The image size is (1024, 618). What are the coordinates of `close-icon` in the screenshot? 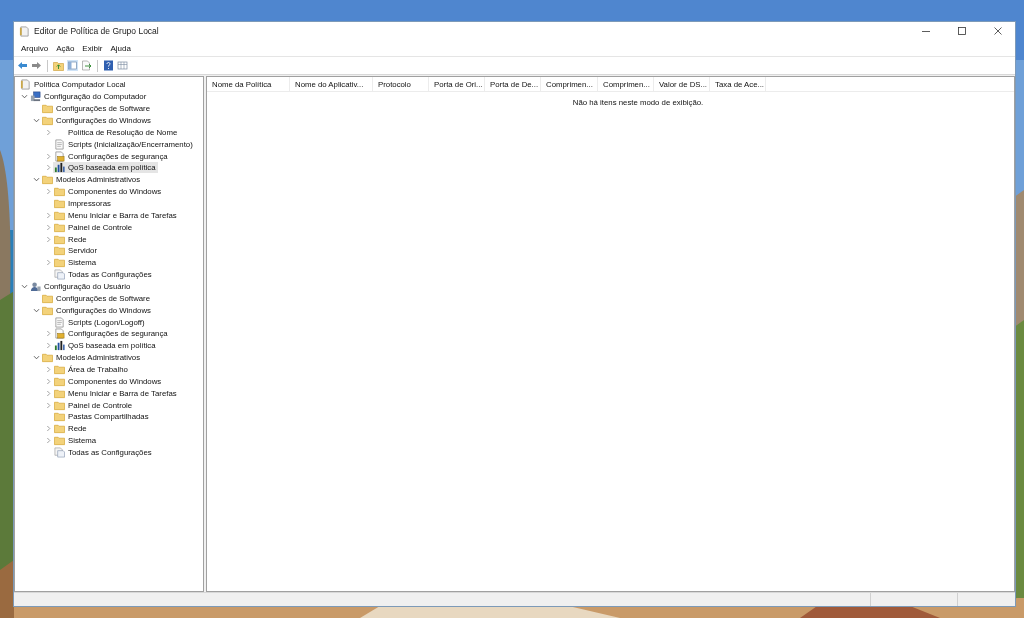 It's located at (998, 31).